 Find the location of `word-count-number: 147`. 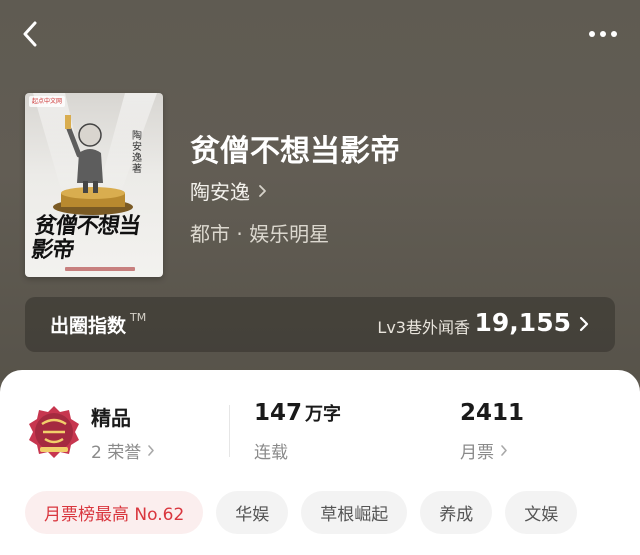

word-count-number: 147 is located at coordinates (278, 413).